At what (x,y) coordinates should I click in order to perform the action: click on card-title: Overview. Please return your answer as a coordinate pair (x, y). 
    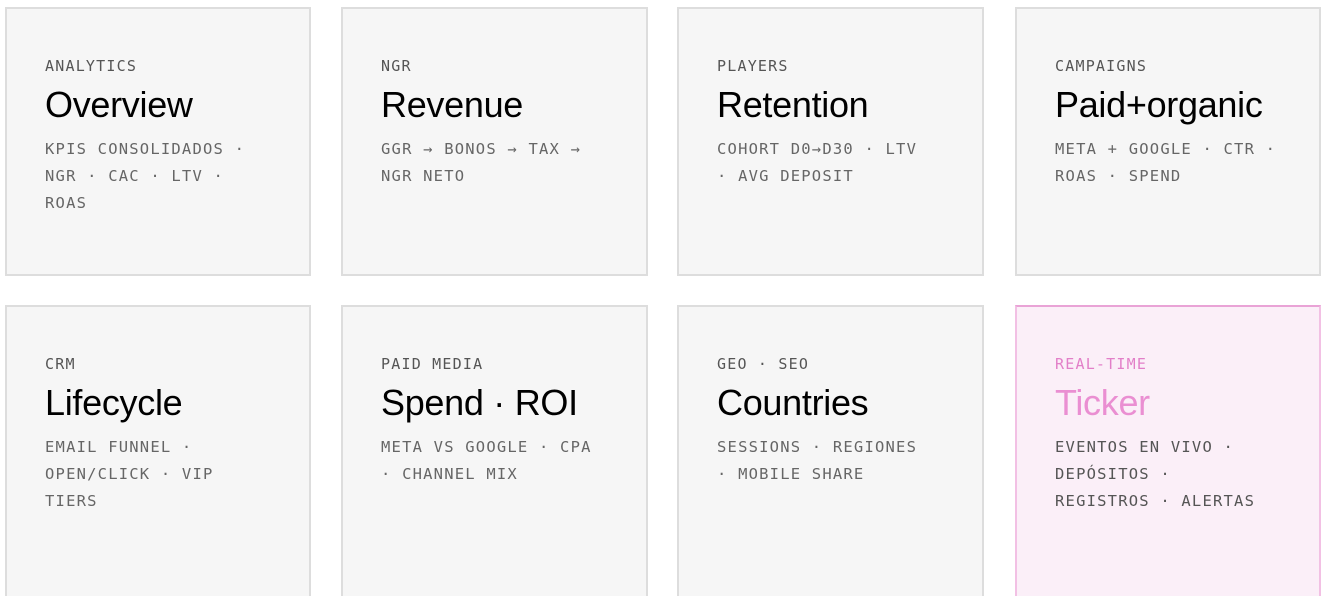
    Looking at the image, I should click on (119, 104).